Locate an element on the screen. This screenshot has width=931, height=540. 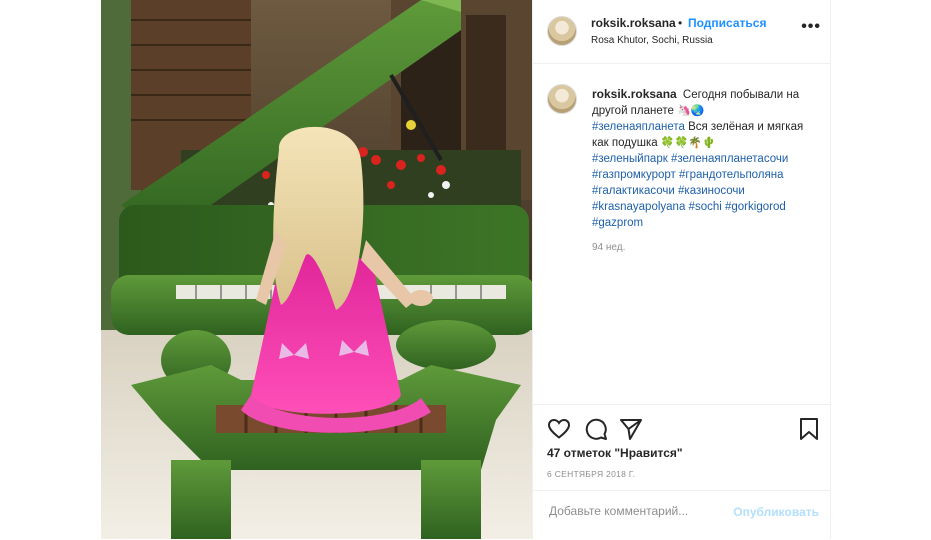
bookmark-icon is located at coordinates (809, 429).